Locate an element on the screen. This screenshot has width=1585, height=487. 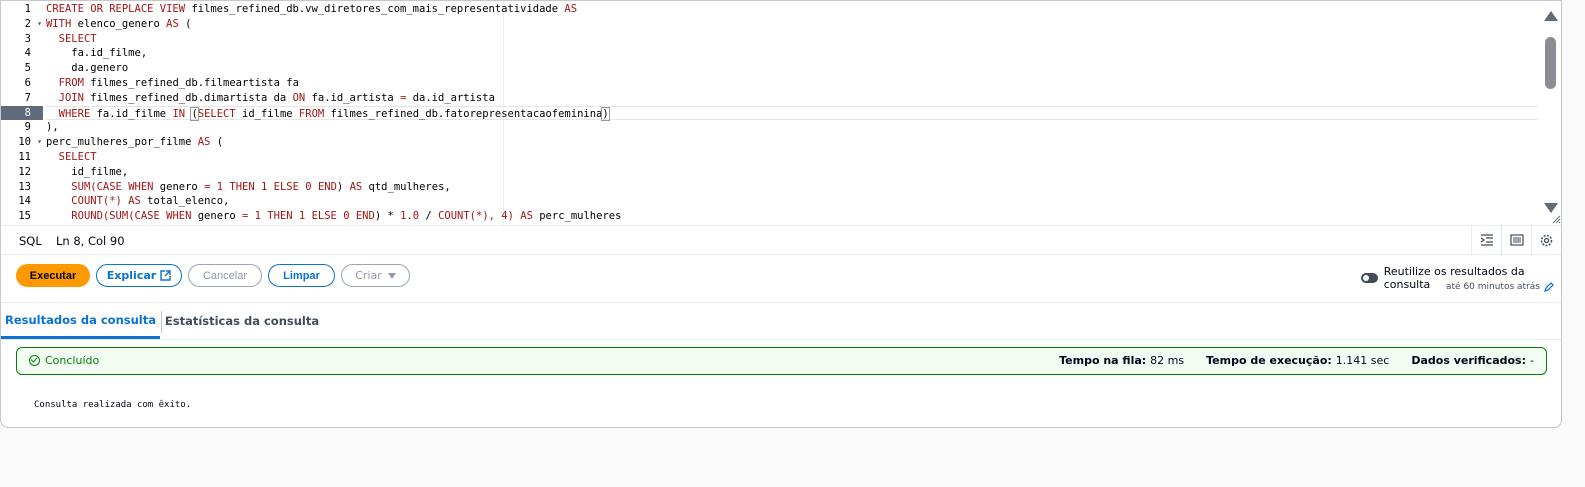
code-line: da.genero is located at coordinates (792, 68).